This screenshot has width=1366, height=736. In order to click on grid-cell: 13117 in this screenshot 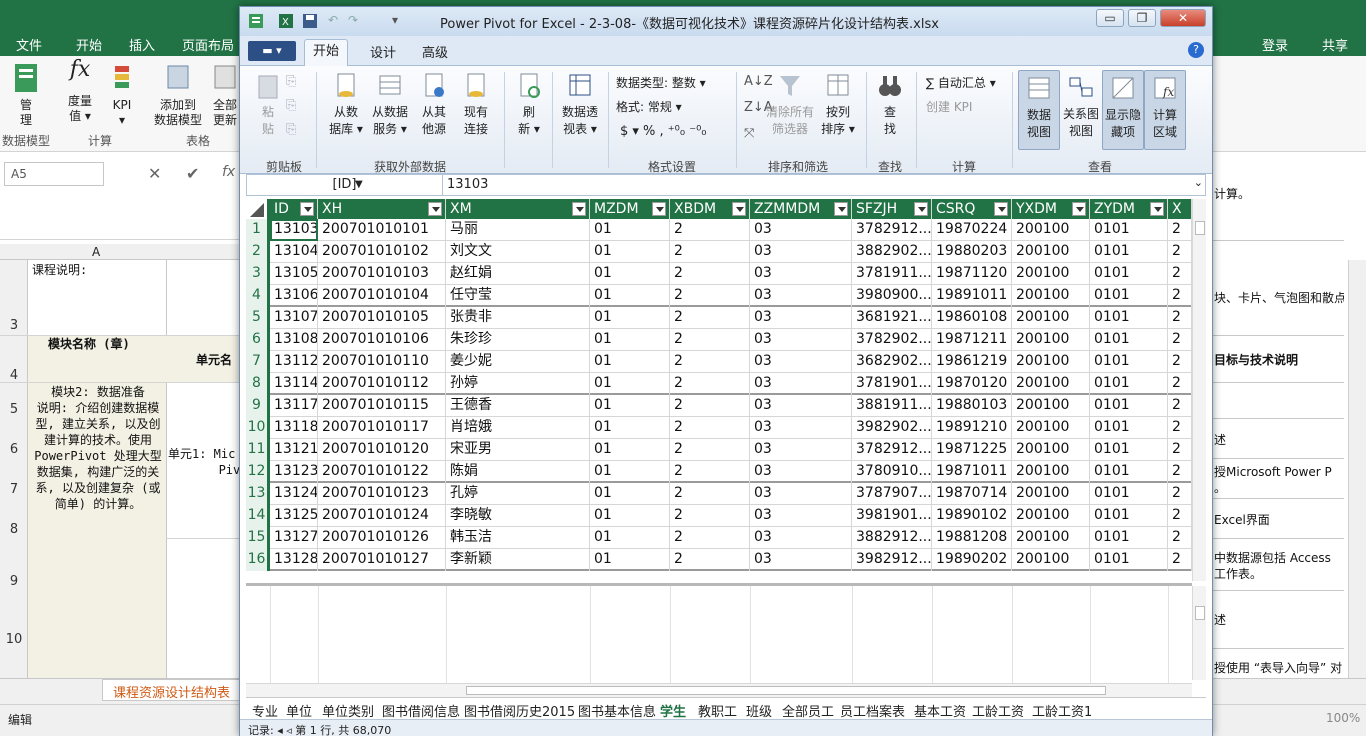, I will do `click(294, 406)`.